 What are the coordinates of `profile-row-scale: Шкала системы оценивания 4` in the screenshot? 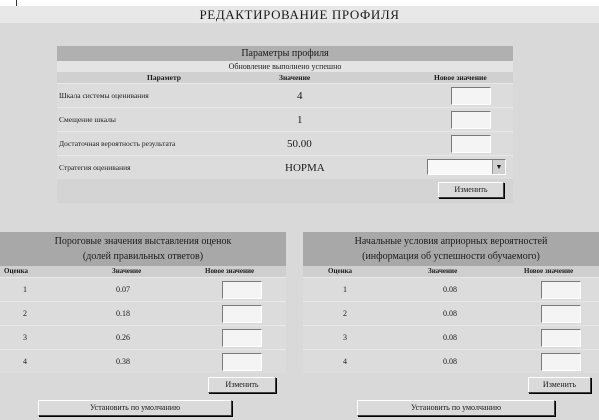 It's located at (285, 95).